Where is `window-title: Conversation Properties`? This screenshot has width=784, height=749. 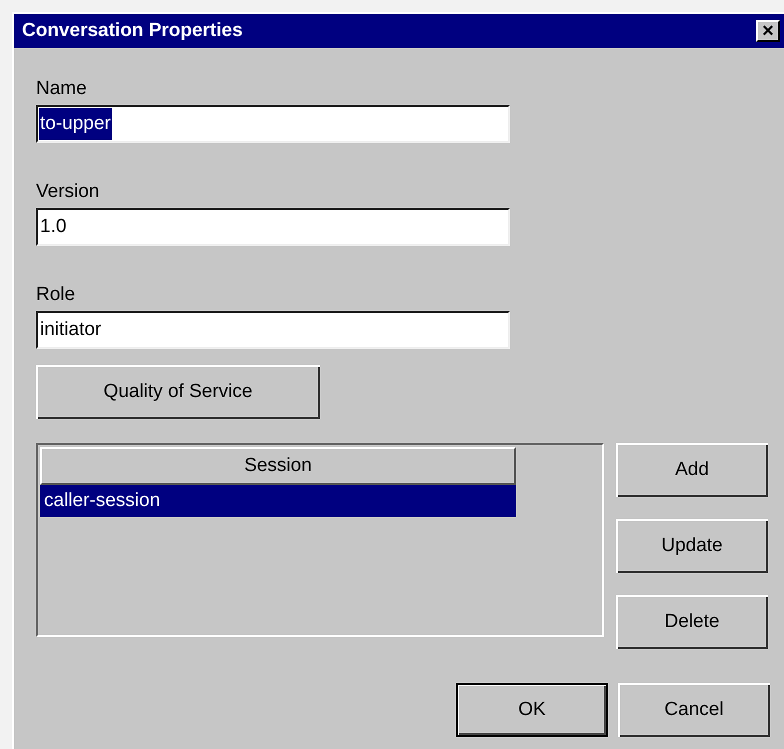 window-title: Conversation Properties is located at coordinates (132, 31).